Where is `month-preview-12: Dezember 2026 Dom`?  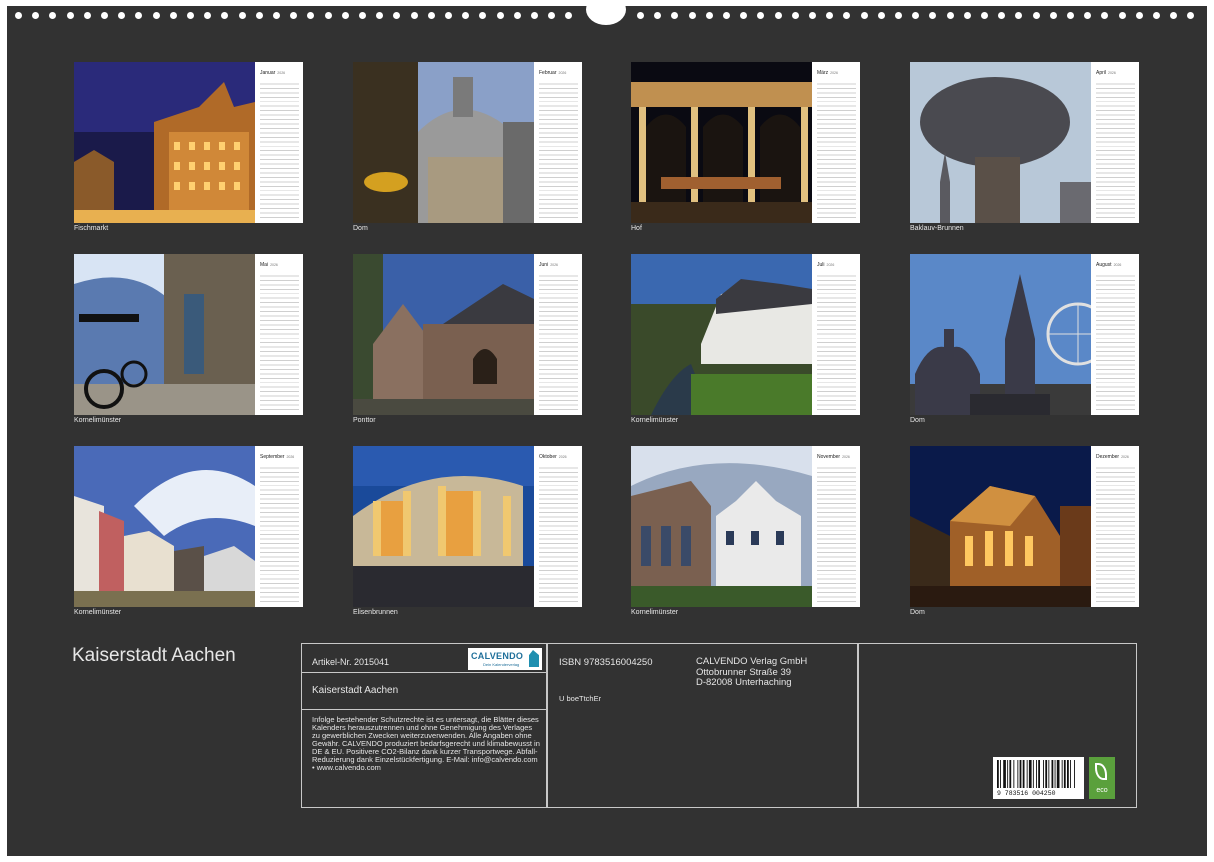
month-preview-12: Dezember 2026 Dom is located at coordinates (1024, 531).